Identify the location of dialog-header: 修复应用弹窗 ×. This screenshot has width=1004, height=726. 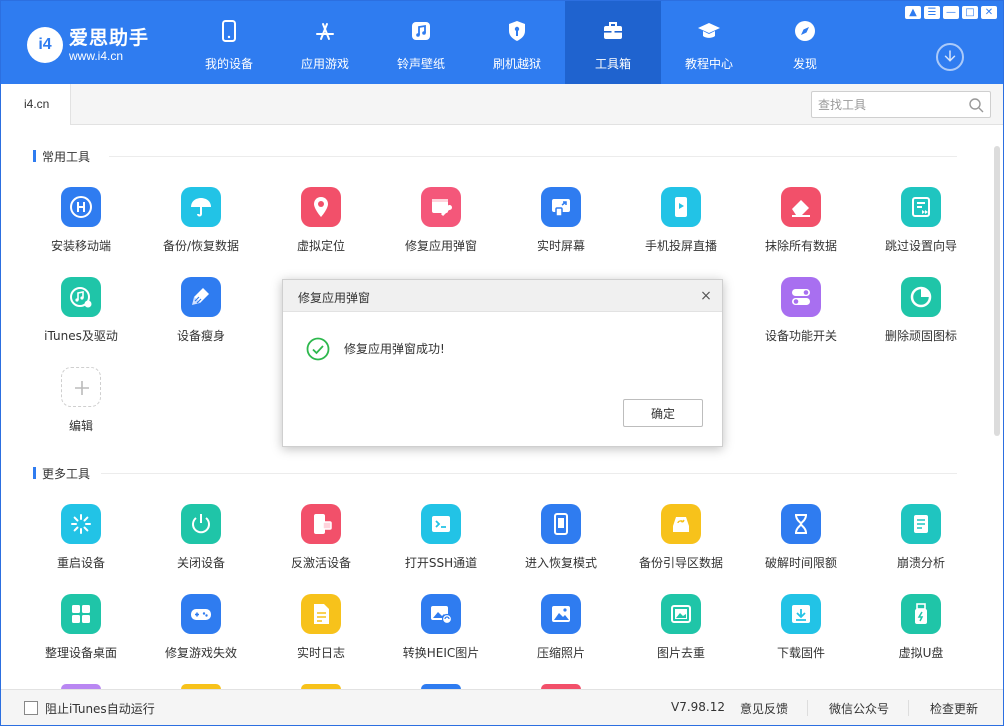
(502, 296).